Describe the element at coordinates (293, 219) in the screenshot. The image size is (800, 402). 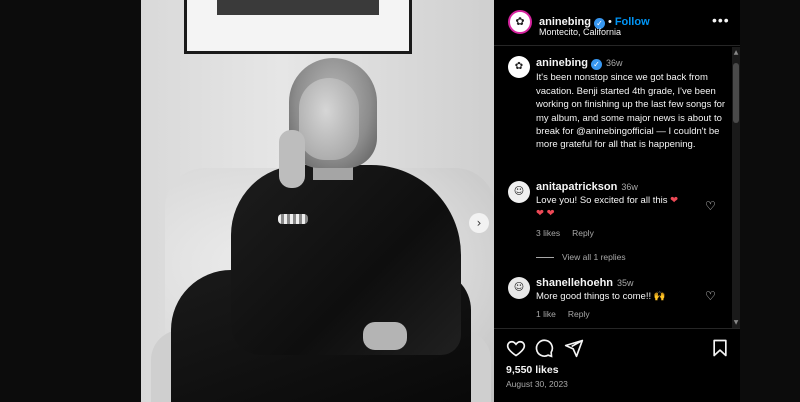
I see `bracelet` at that location.